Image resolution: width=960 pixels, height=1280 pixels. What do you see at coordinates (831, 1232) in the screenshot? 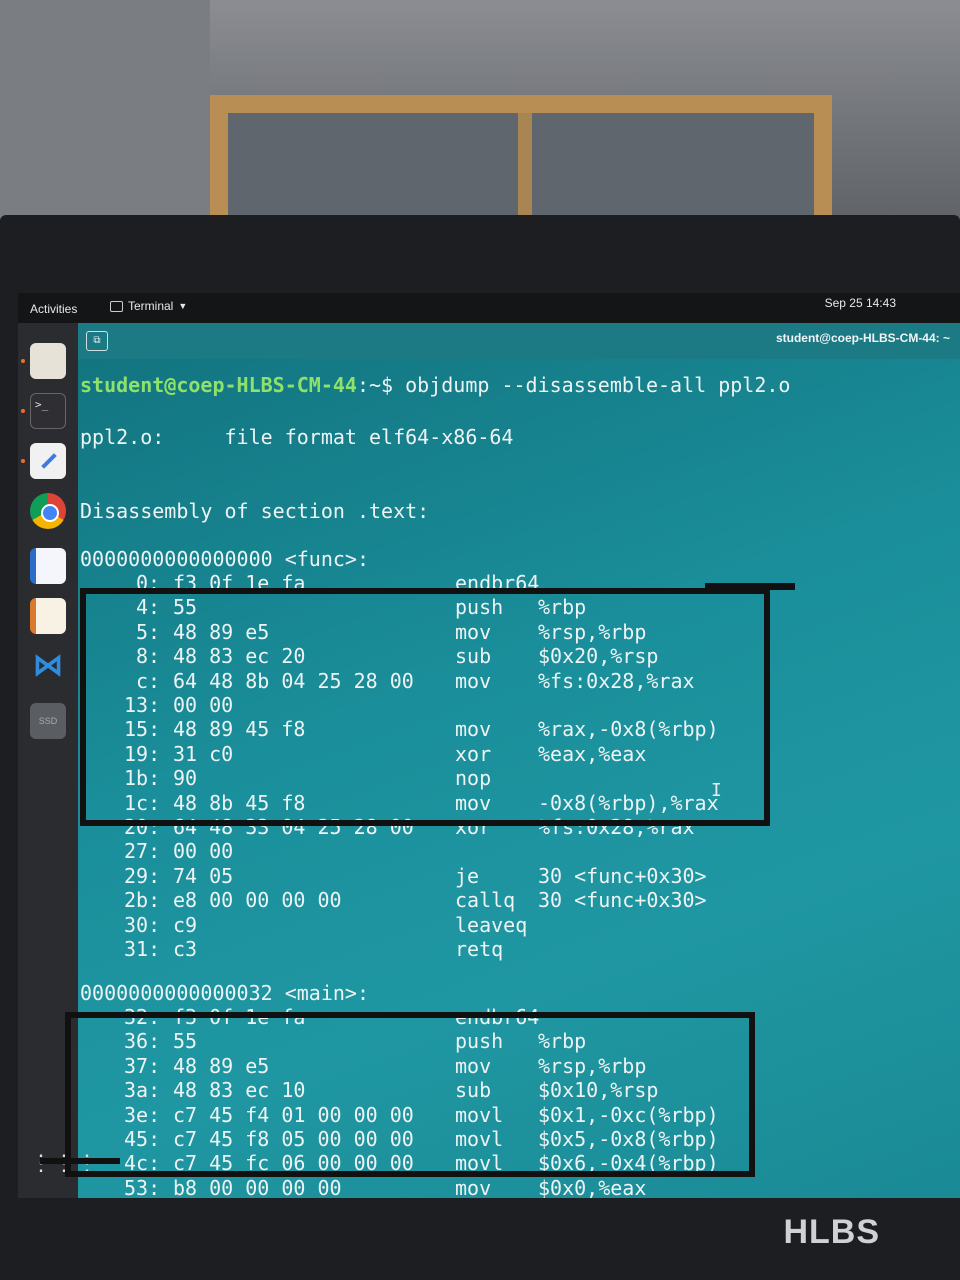
I see `monitor-brand-logo: HLBS` at bounding box center [831, 1232].